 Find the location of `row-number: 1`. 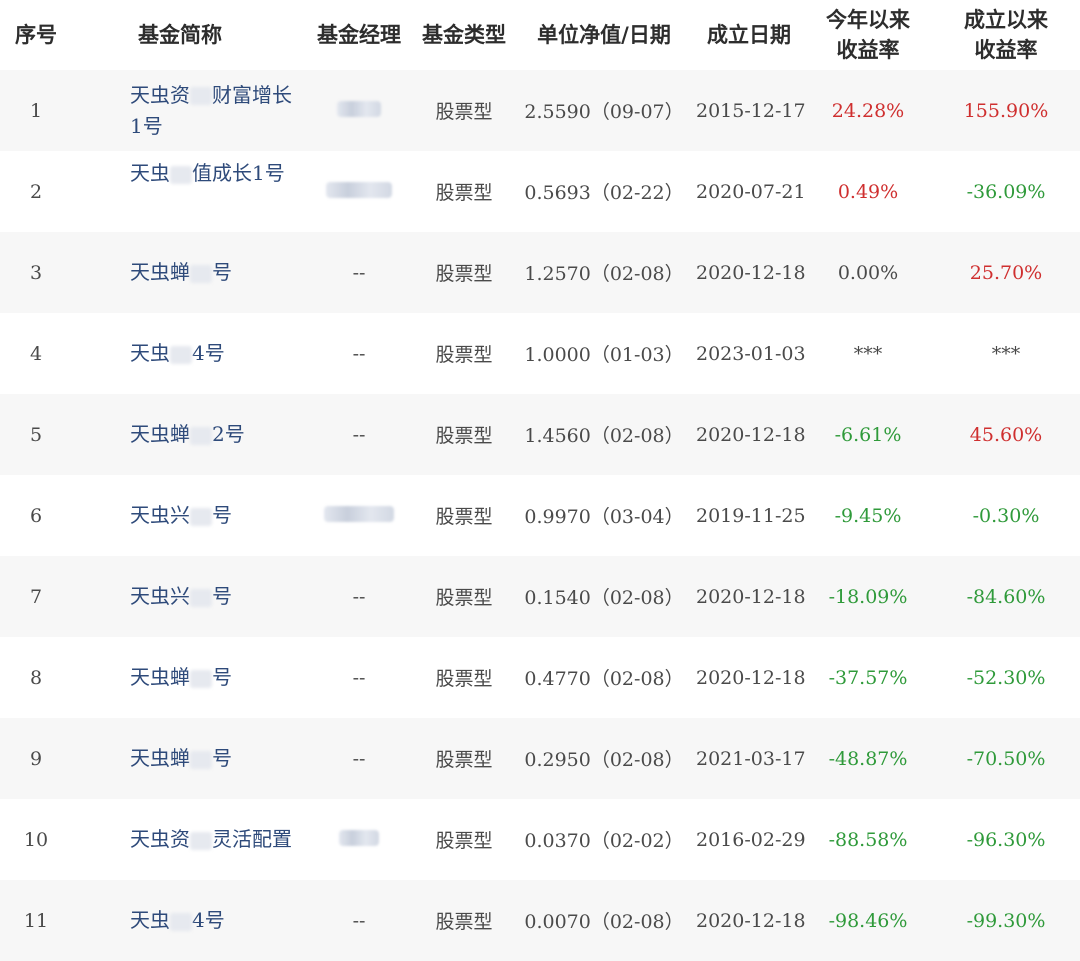

row-number: 1 is located at coordinates (36, 110).